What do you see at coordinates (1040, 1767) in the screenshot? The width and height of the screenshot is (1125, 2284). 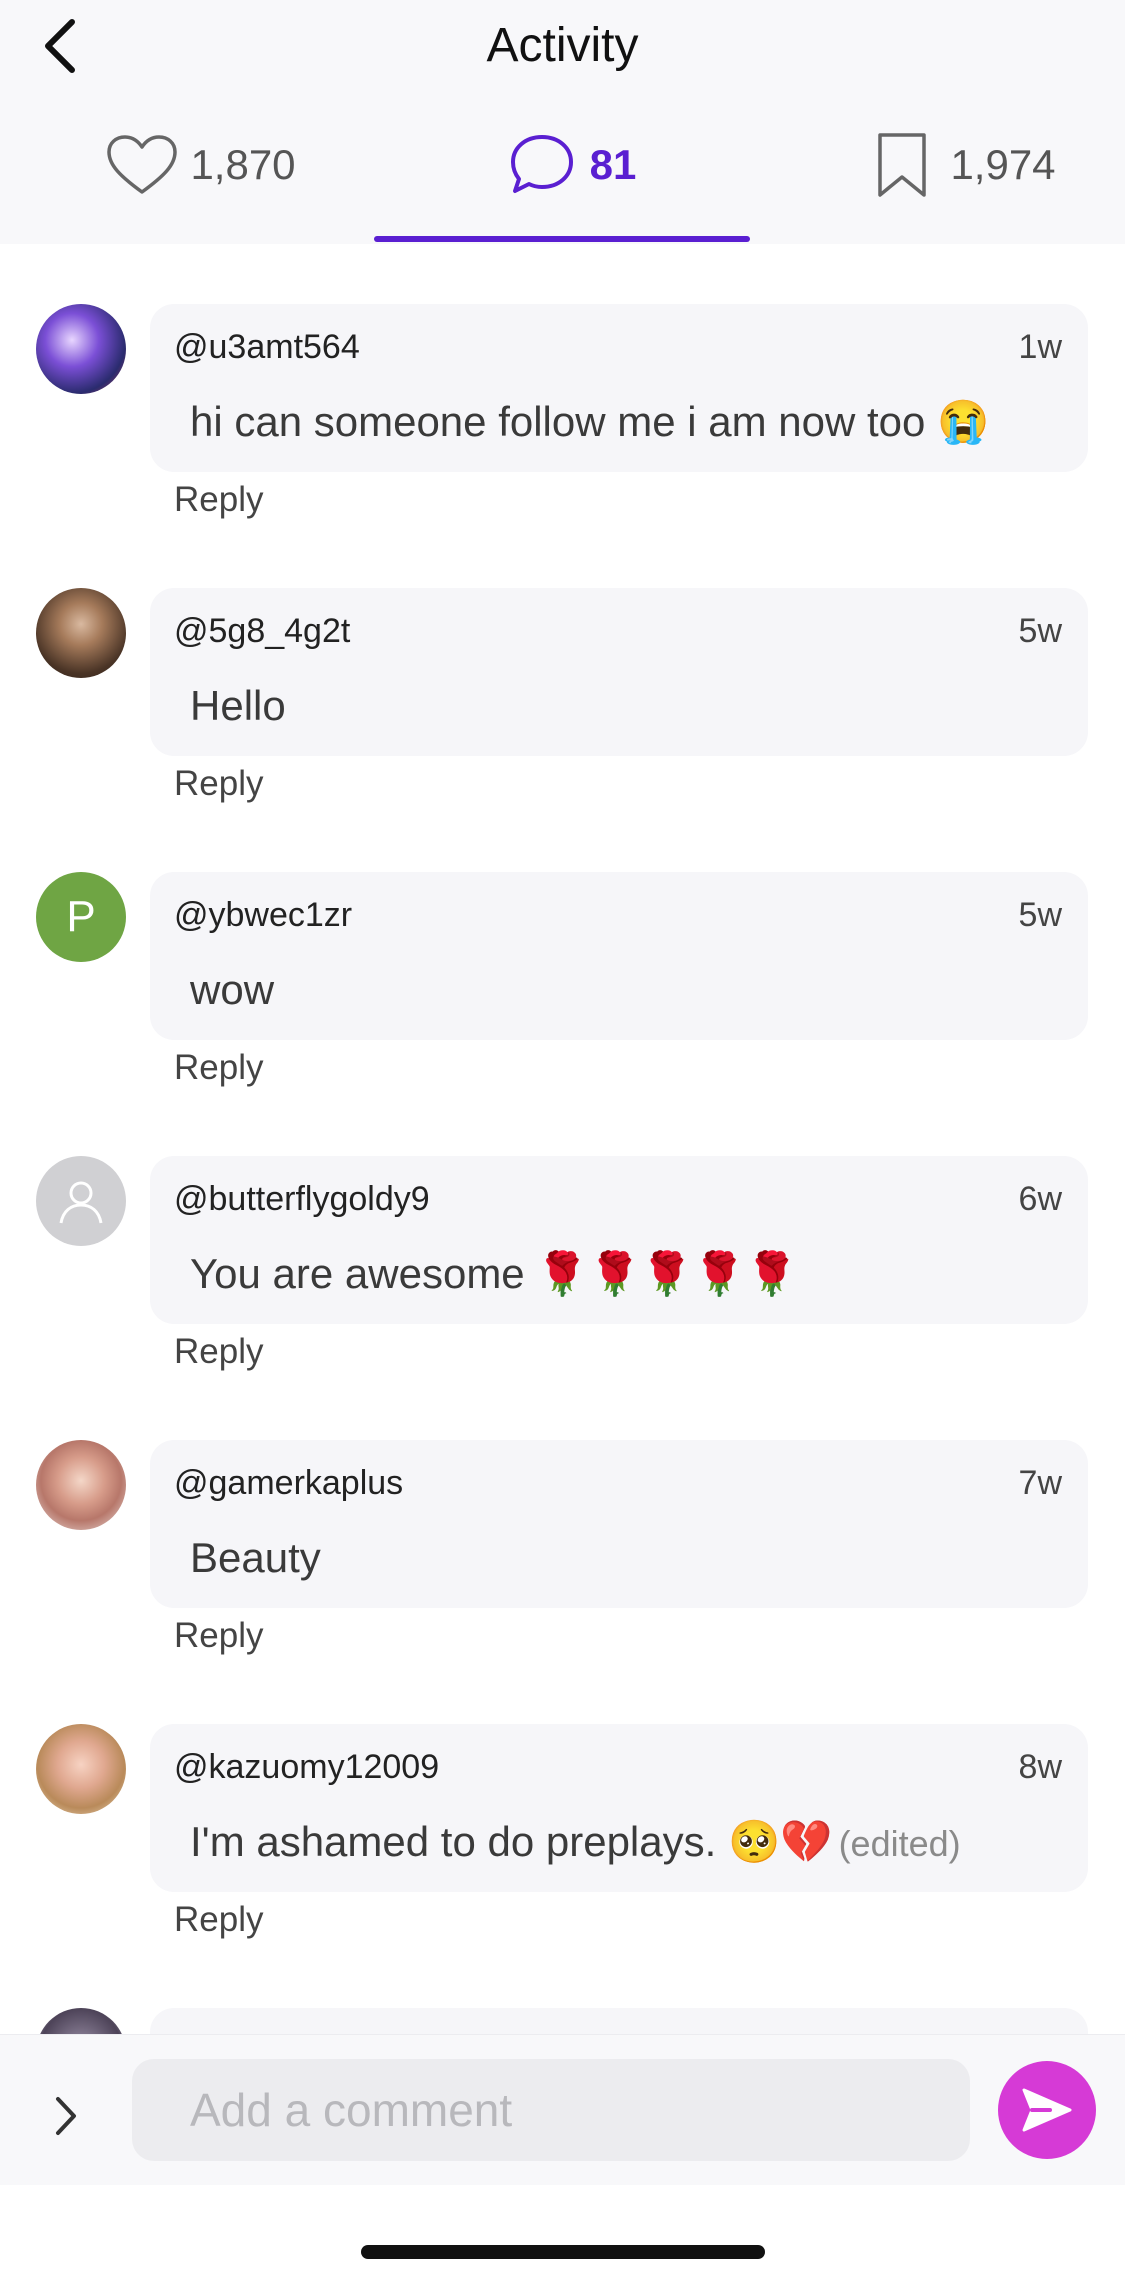 I see `comment-timestamp: 8w` at bounding box center [1040, 1767].